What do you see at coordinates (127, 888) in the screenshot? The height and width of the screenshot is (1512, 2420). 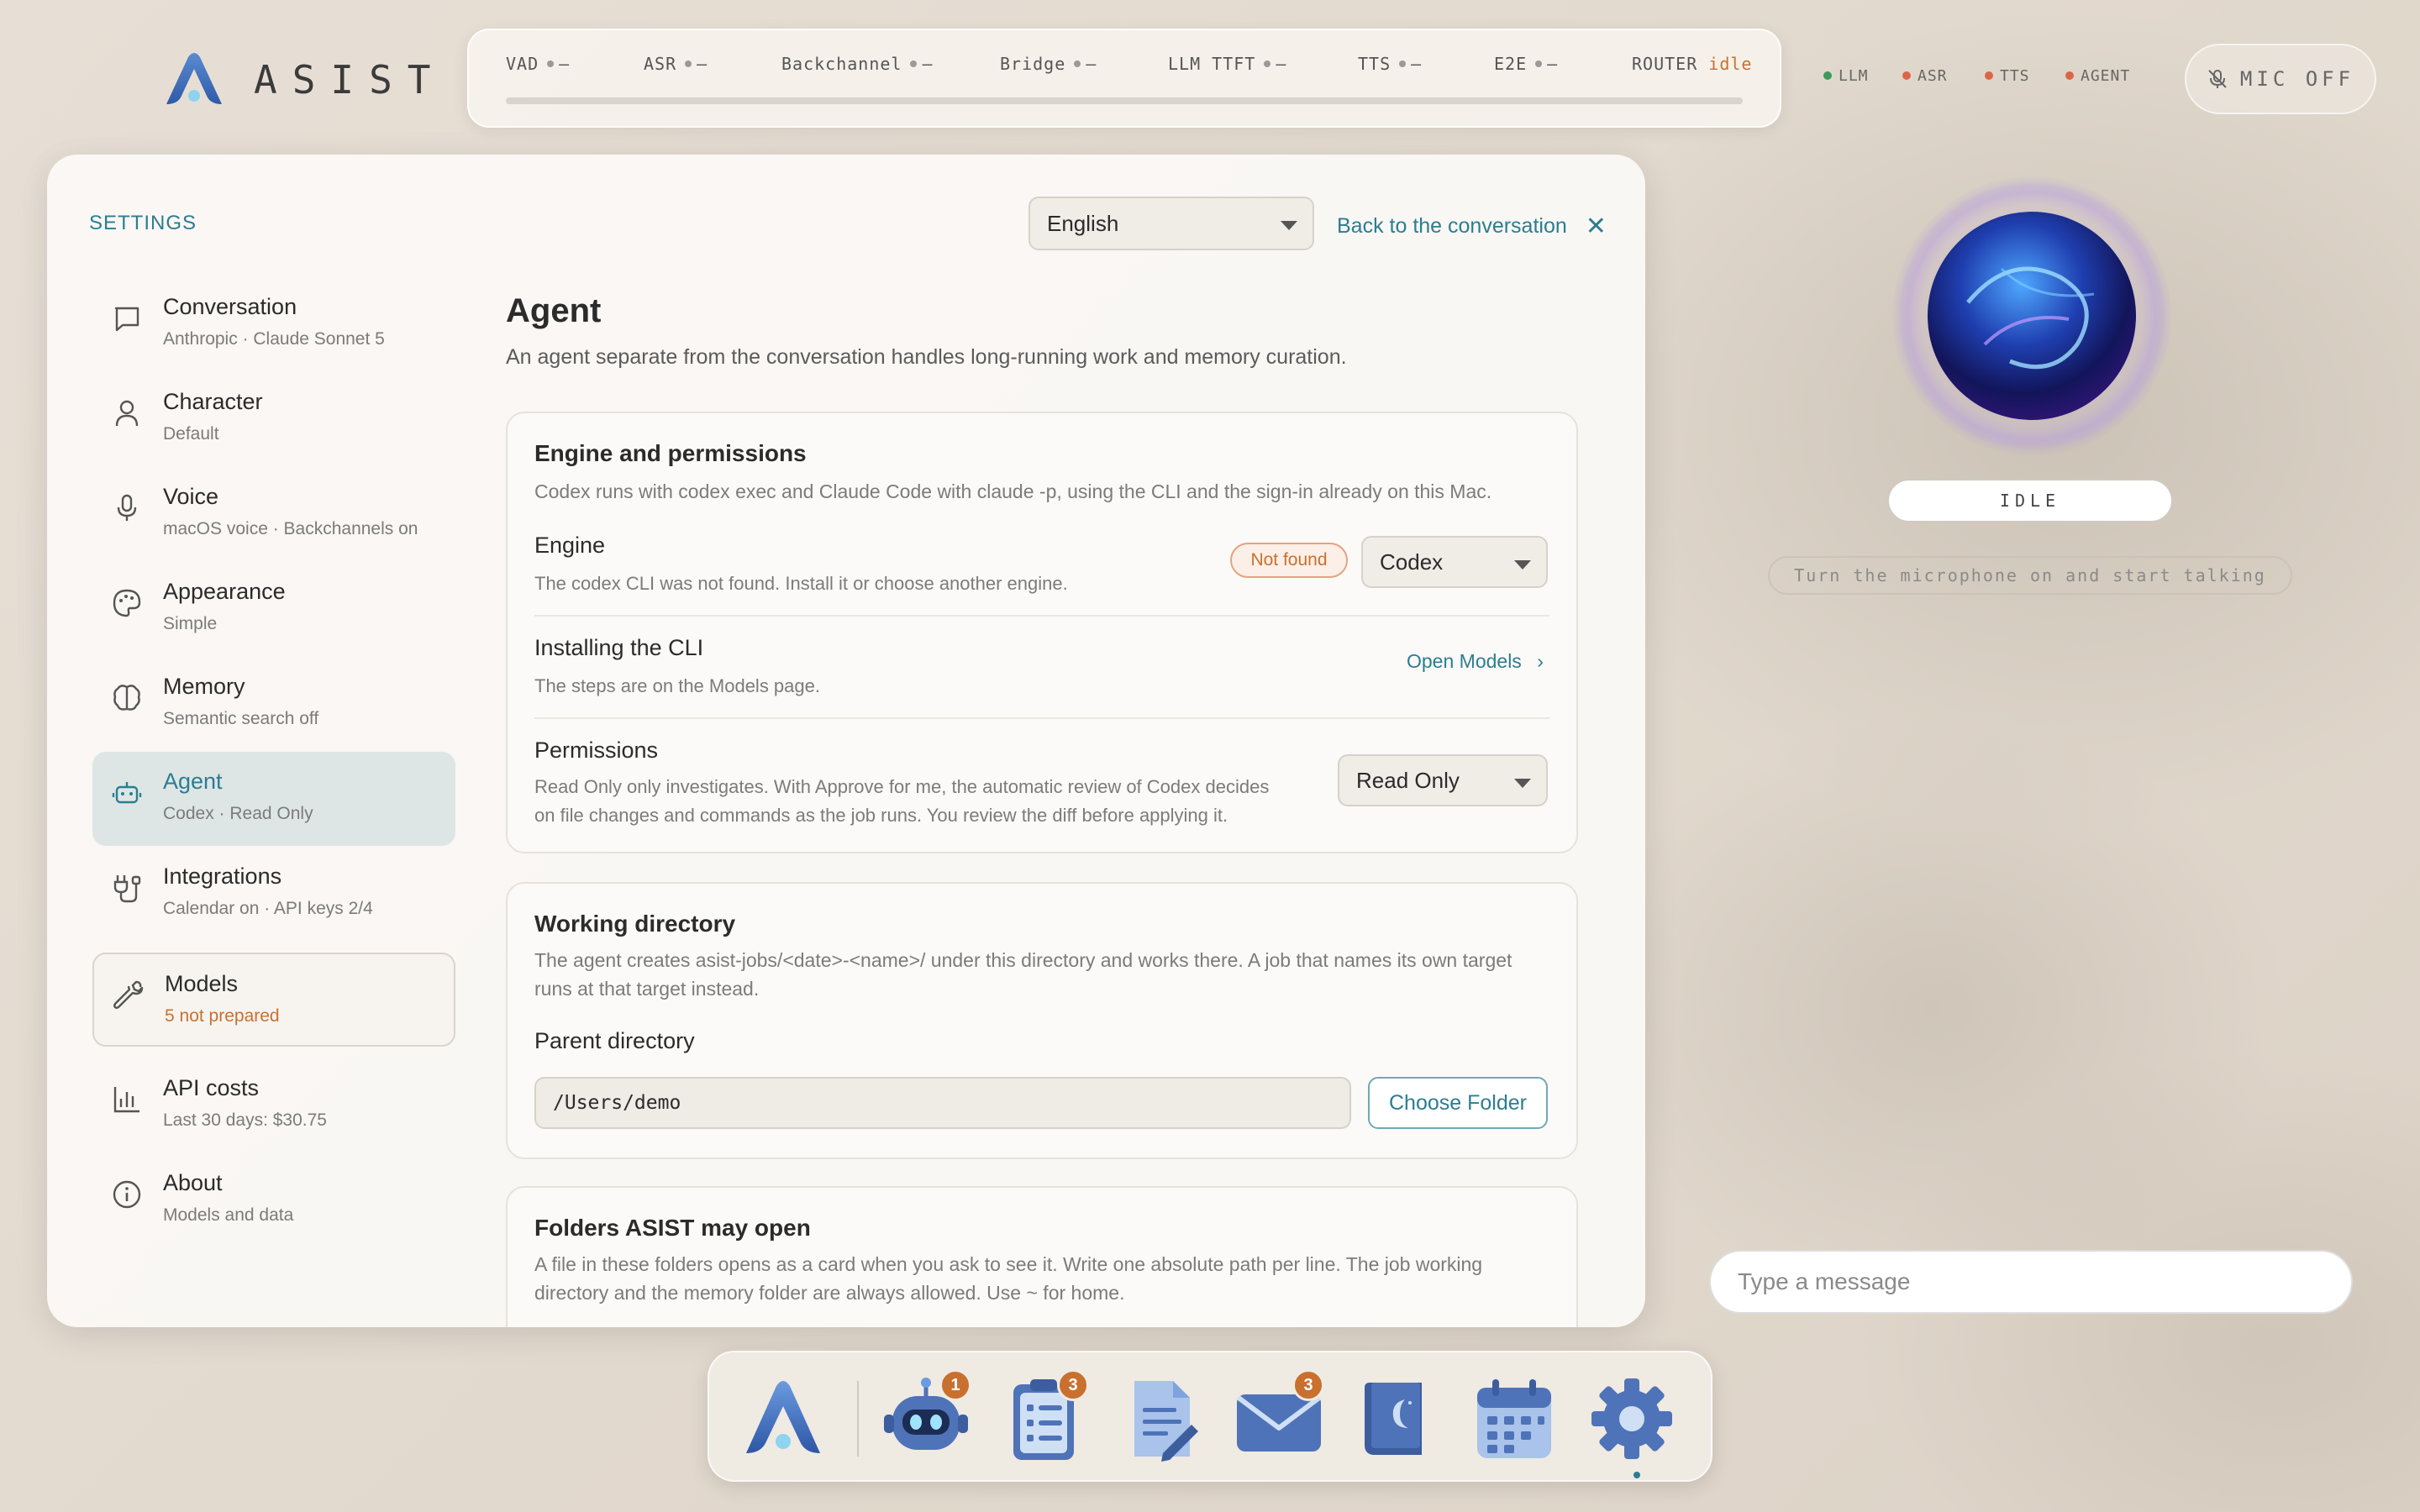 I see `plug-icon` at bounding box center [127, 888].